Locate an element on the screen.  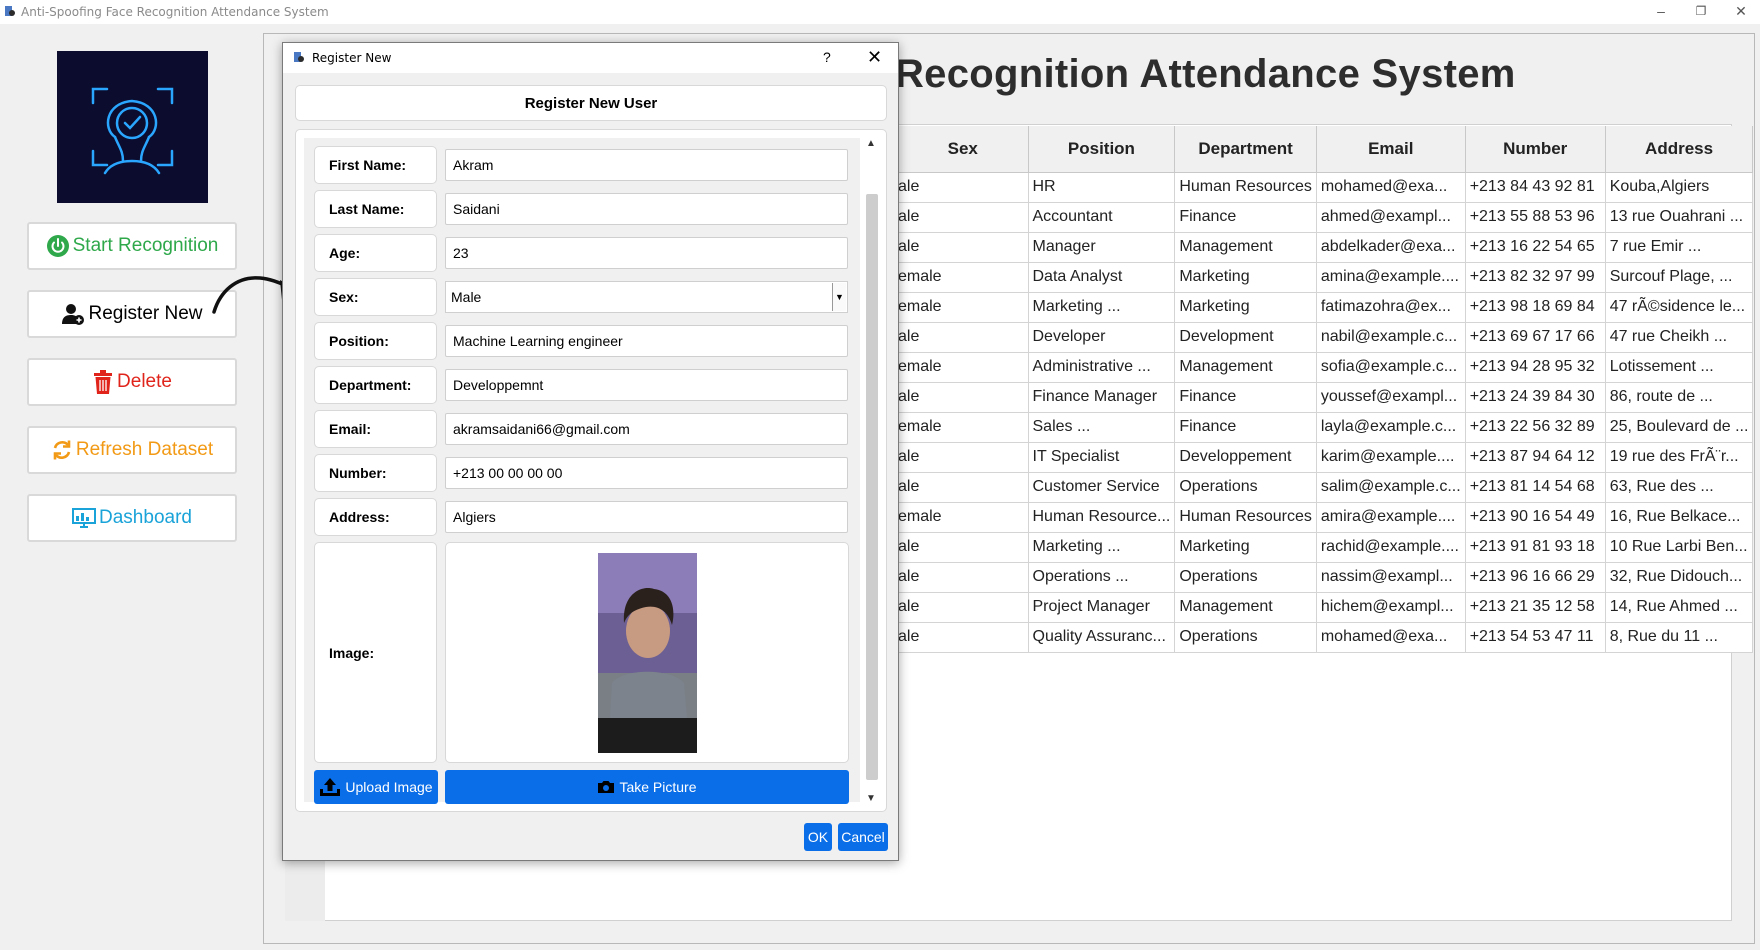
window-close-button: ✕ is located at coordinates (1741, 11).